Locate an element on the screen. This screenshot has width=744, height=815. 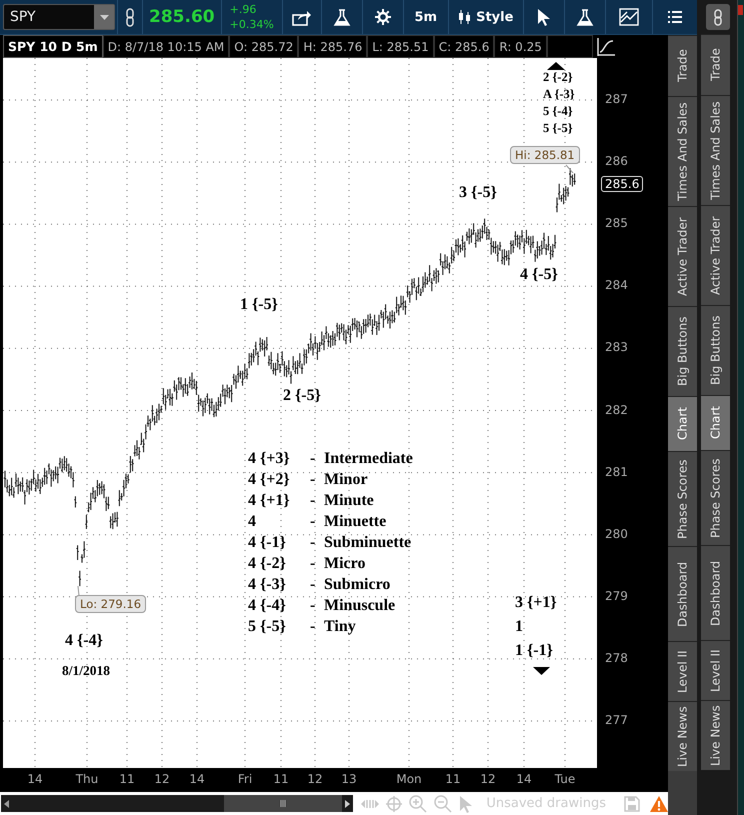
up-triangle-icon is located at coordinates (556, 66).